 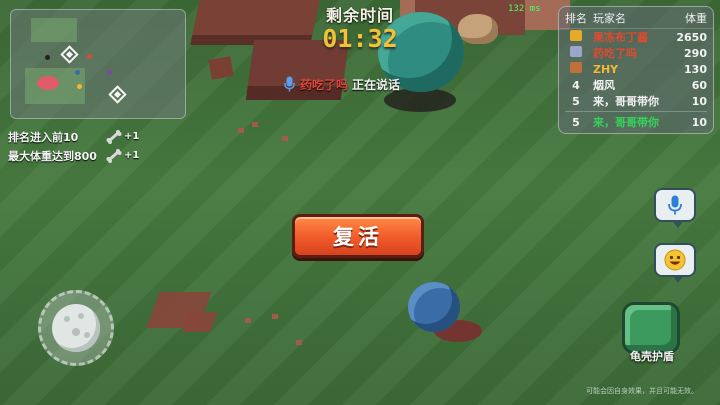 I want to click on timer-value: 01:32, so click(x=360, y=38).